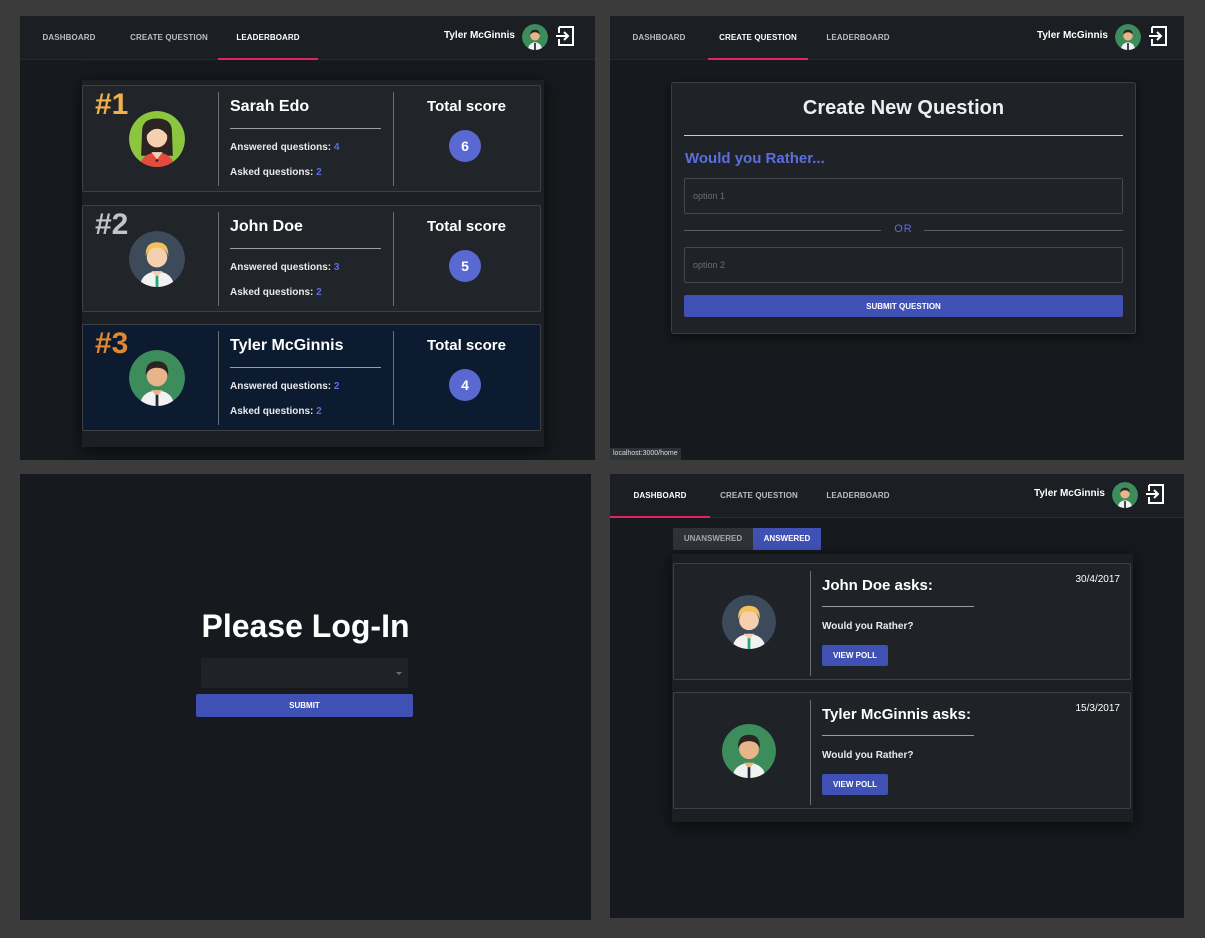 This screenshot has height=938, width=1205. Describe the element at coordinates (399, 673) in the screenshot. I see `chevron-down-icon` at that location.